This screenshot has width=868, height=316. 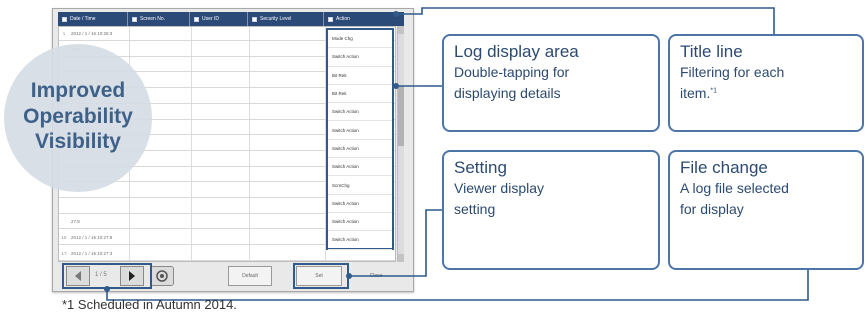 What do you see at coordinates (321, 276) in the screenshot?
I see `setting-highlight` at bounding box center [321, 276].